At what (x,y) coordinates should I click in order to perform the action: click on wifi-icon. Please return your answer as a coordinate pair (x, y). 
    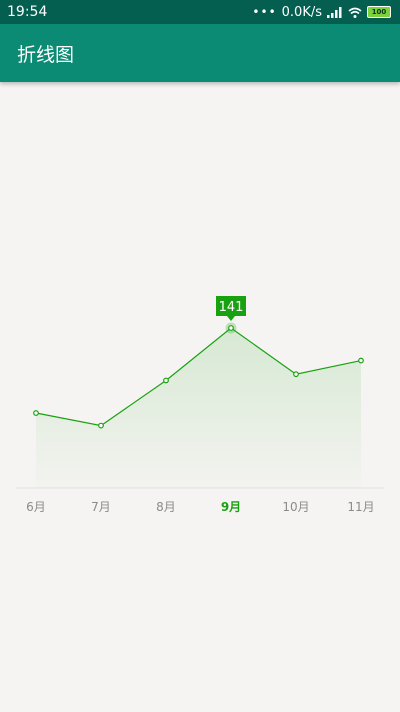
    Looking at the image, I should click on (355, 12).